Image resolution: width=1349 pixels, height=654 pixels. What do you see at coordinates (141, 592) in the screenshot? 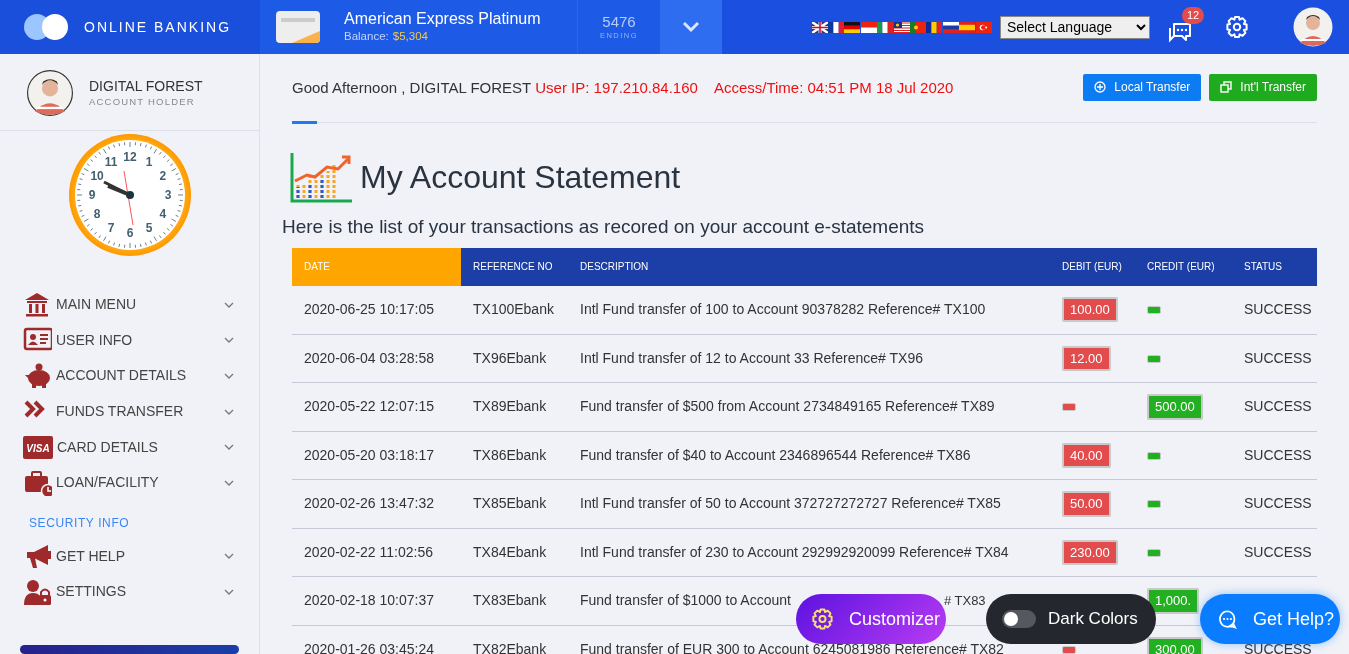
I see `sidebar-menu-item: SETTINGS` at bounding box center [141, 592].